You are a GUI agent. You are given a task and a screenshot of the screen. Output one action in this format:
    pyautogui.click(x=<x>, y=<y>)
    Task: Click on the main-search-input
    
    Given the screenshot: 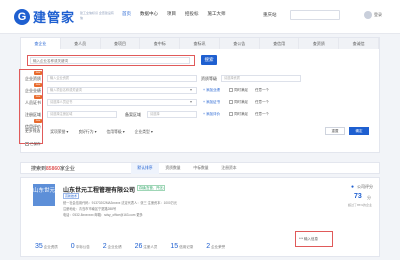 What is the action you would take?
    pyautogui.click(x=110, y=60)
    